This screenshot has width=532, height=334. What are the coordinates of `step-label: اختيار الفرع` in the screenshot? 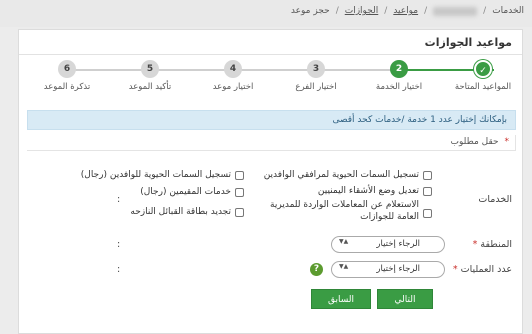 It's located at (316, 87).